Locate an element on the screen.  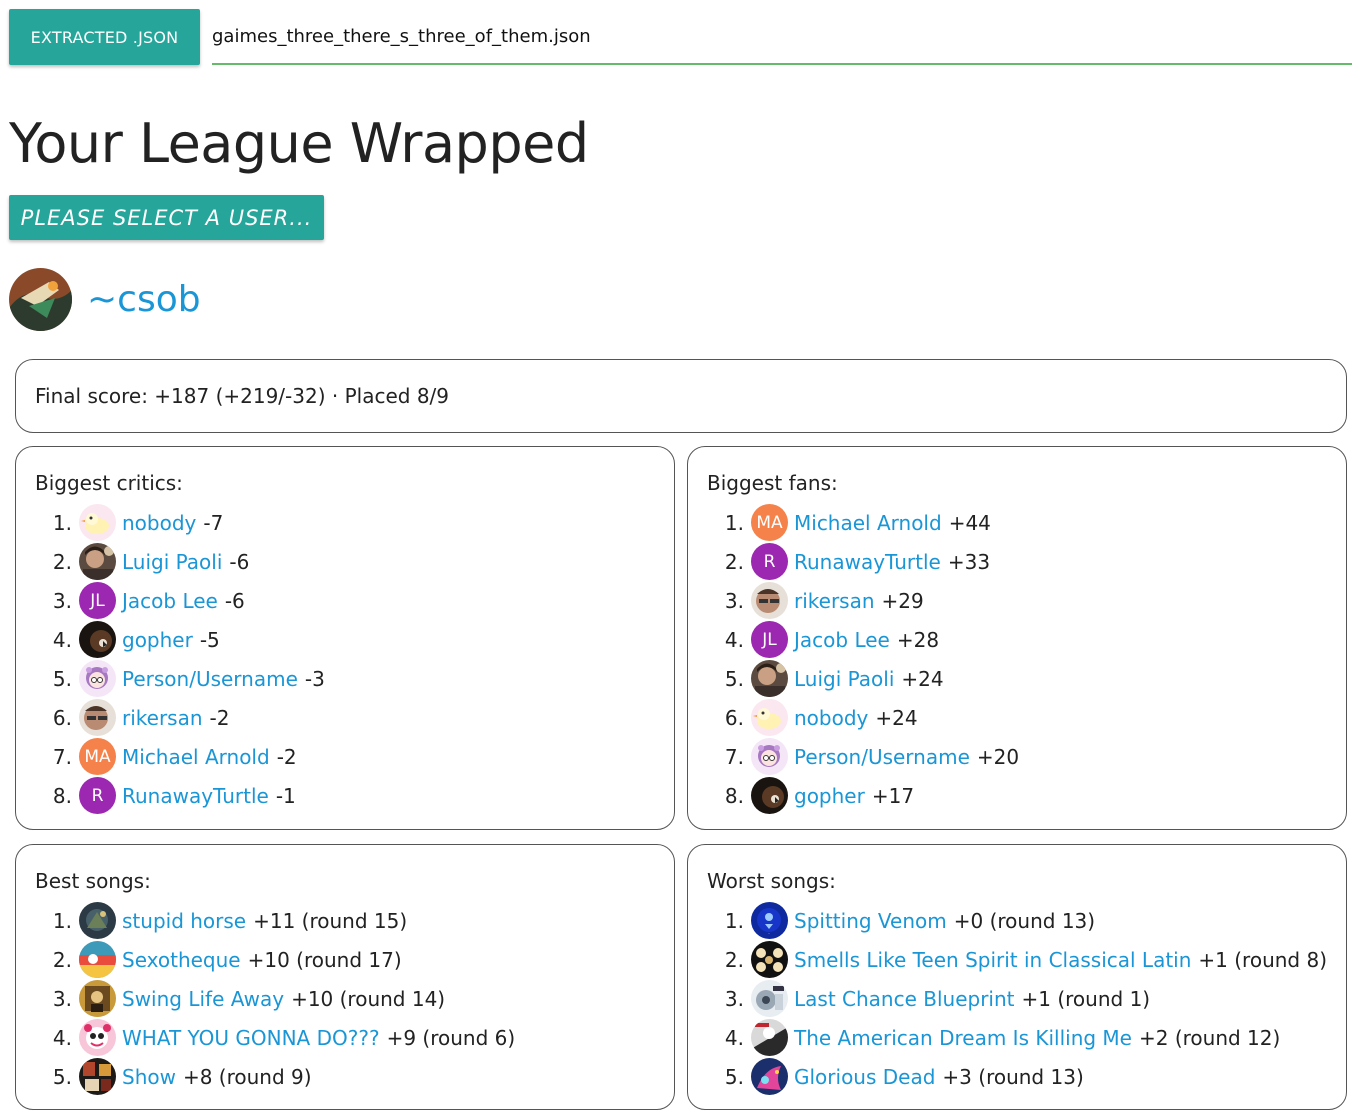
list-item: 6. rikersan -2 is located at coordinates (170, 717).